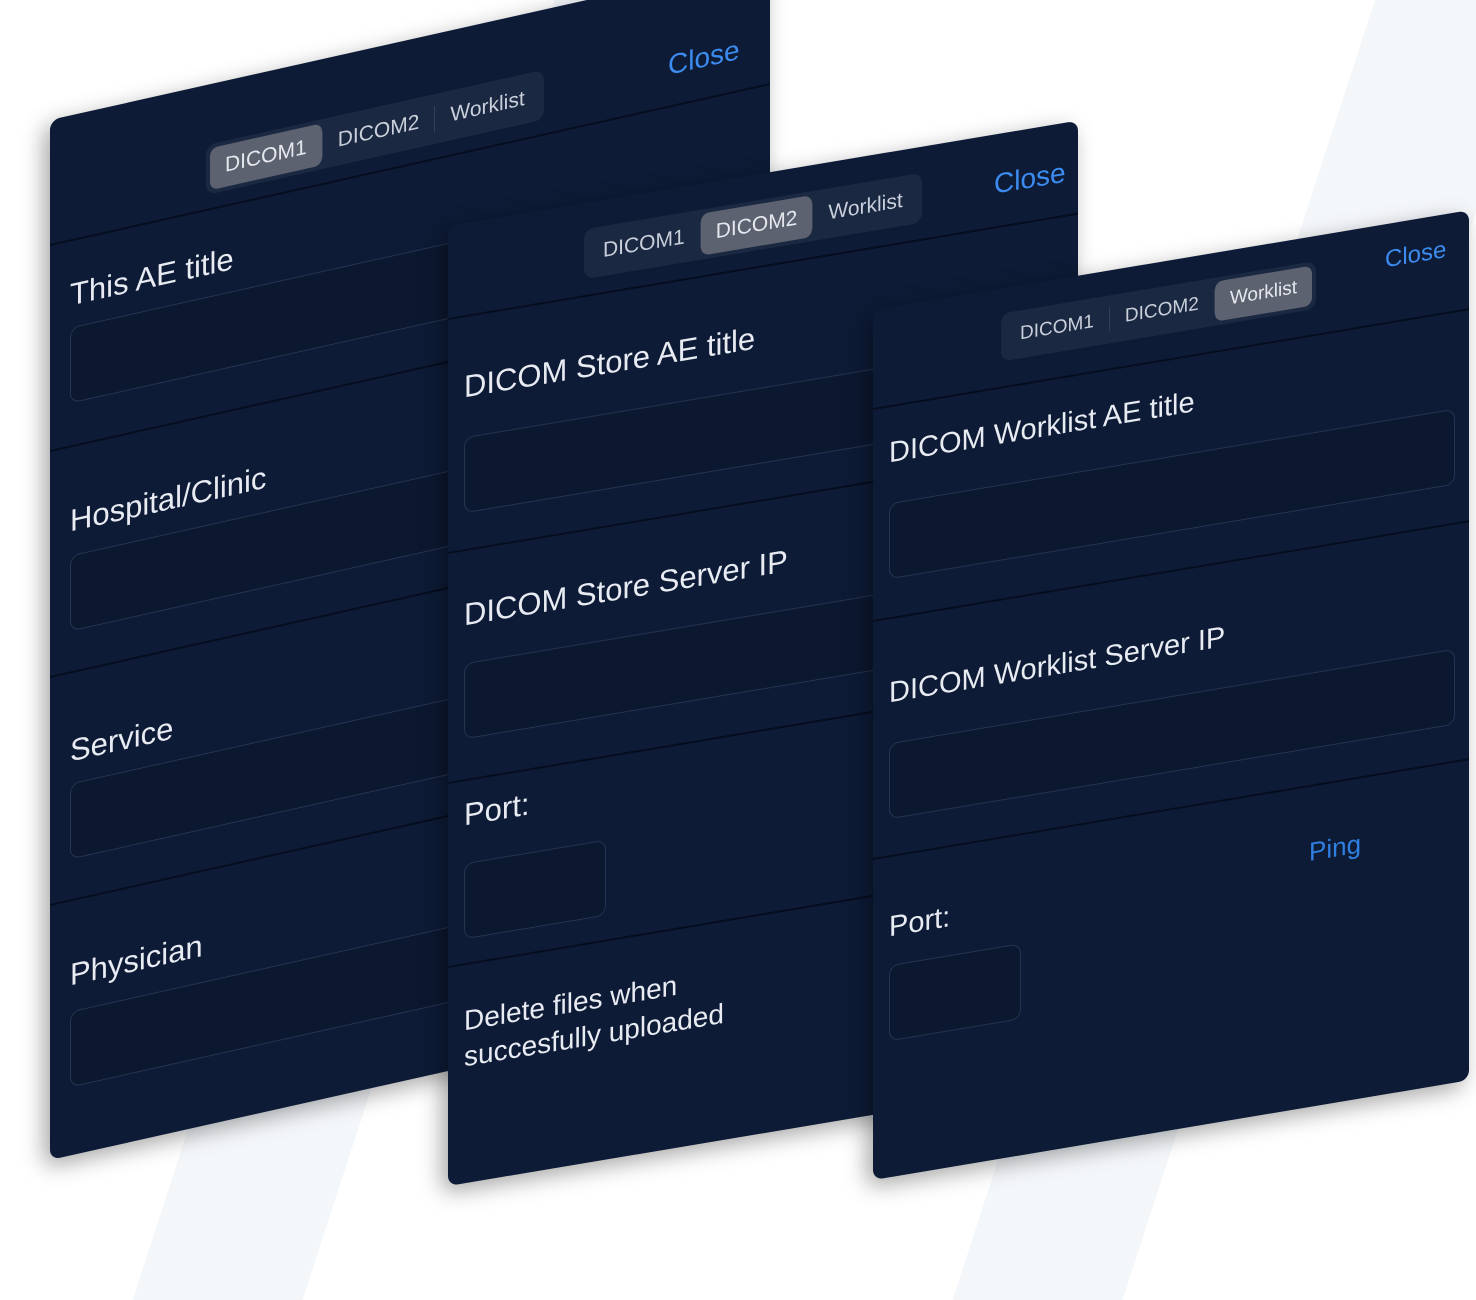  Describe the element at coordinates (136, 960) in the screenshot. I see `physician-label: Physician` at that location.